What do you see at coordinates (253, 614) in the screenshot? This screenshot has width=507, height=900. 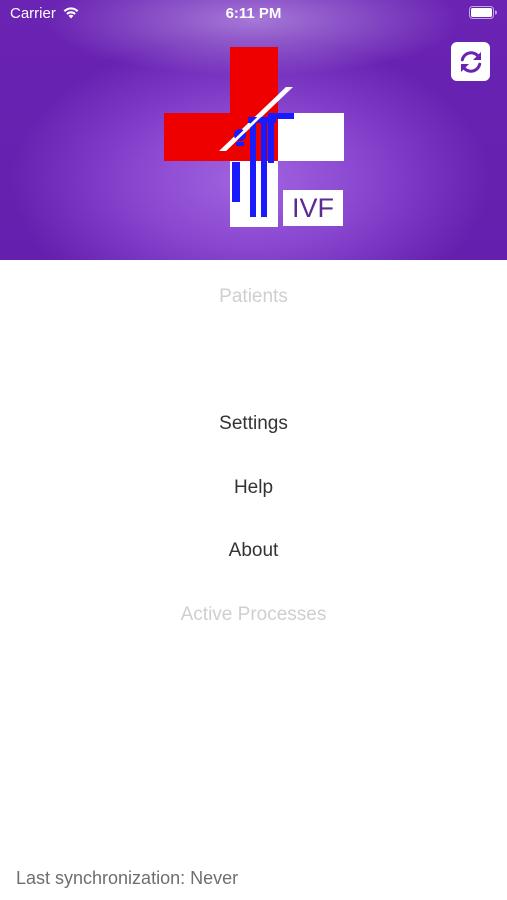 I see `menu-item-active-processes: Active Processes` at bounding box center [253, 614].